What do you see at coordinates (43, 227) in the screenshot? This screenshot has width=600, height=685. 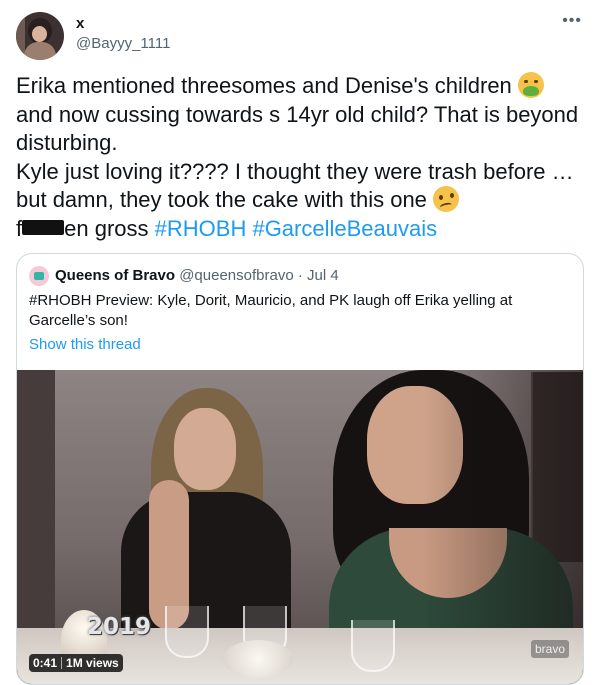 I see `redaction-mark` at bounding box center [43, 227].